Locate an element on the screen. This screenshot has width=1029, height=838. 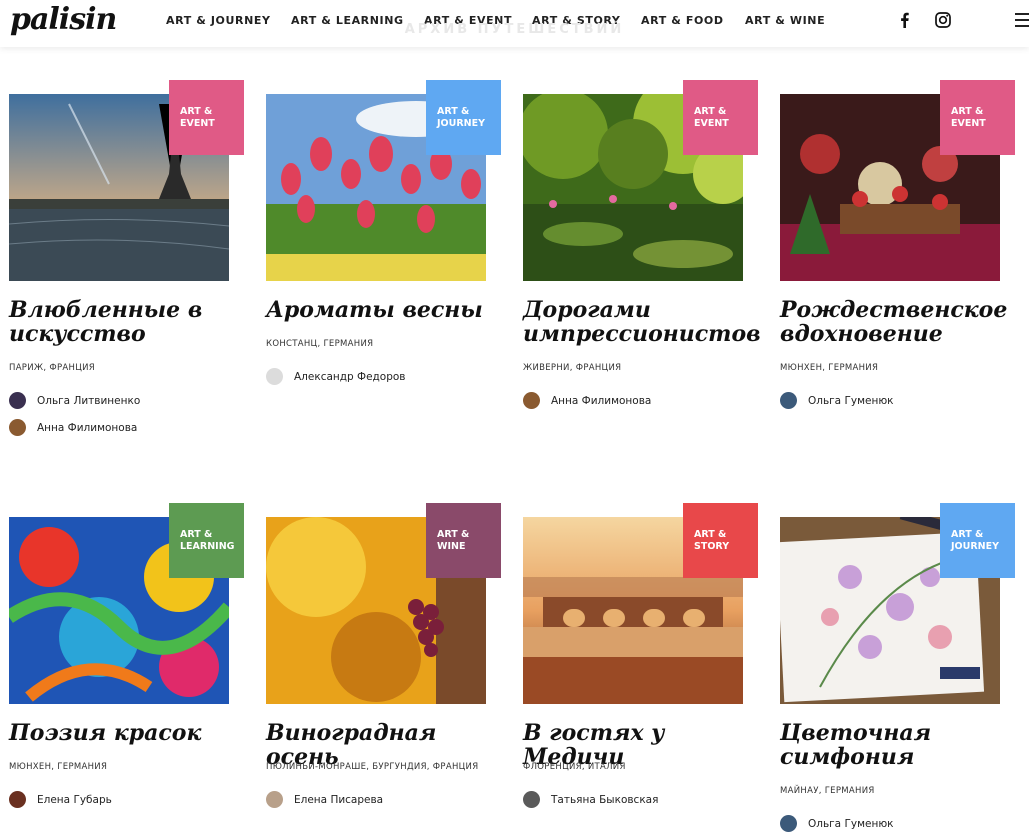
article-location: КОНСТАНЦ, ГЕРМАНИЯ is located at coordinates (320, 344).